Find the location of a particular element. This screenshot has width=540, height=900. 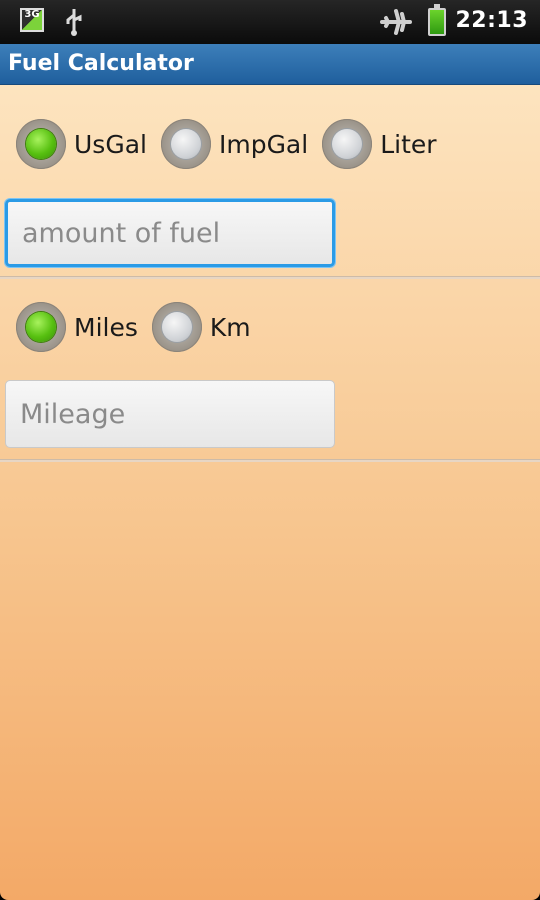

radio-miles: Miles is located at coordinates (81, 327).